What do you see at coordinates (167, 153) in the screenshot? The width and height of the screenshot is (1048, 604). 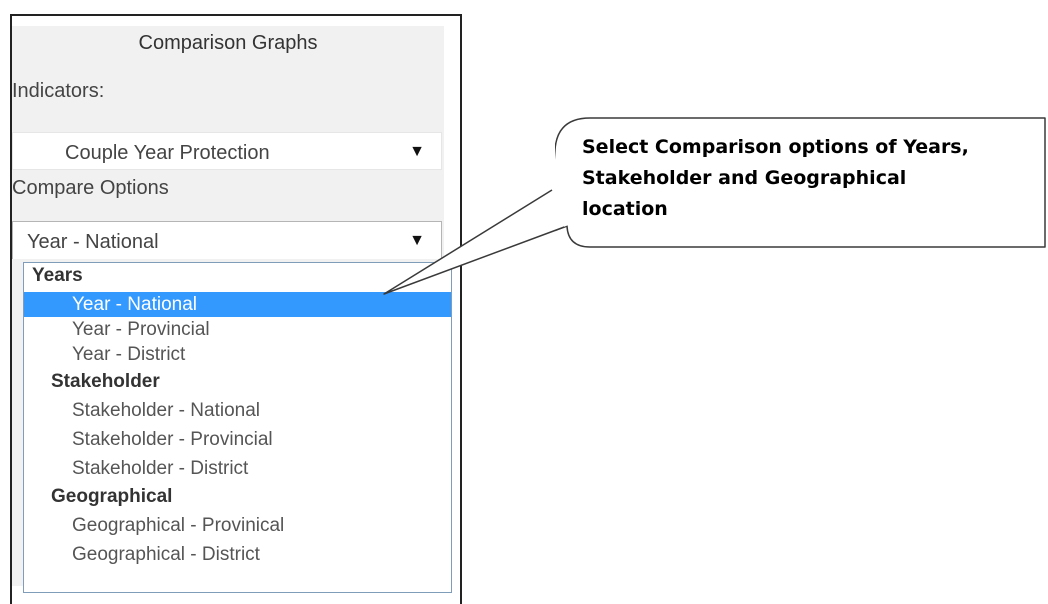 I see `indicators-select-value: Couple Year Protection` at bounding box center [167, 153].